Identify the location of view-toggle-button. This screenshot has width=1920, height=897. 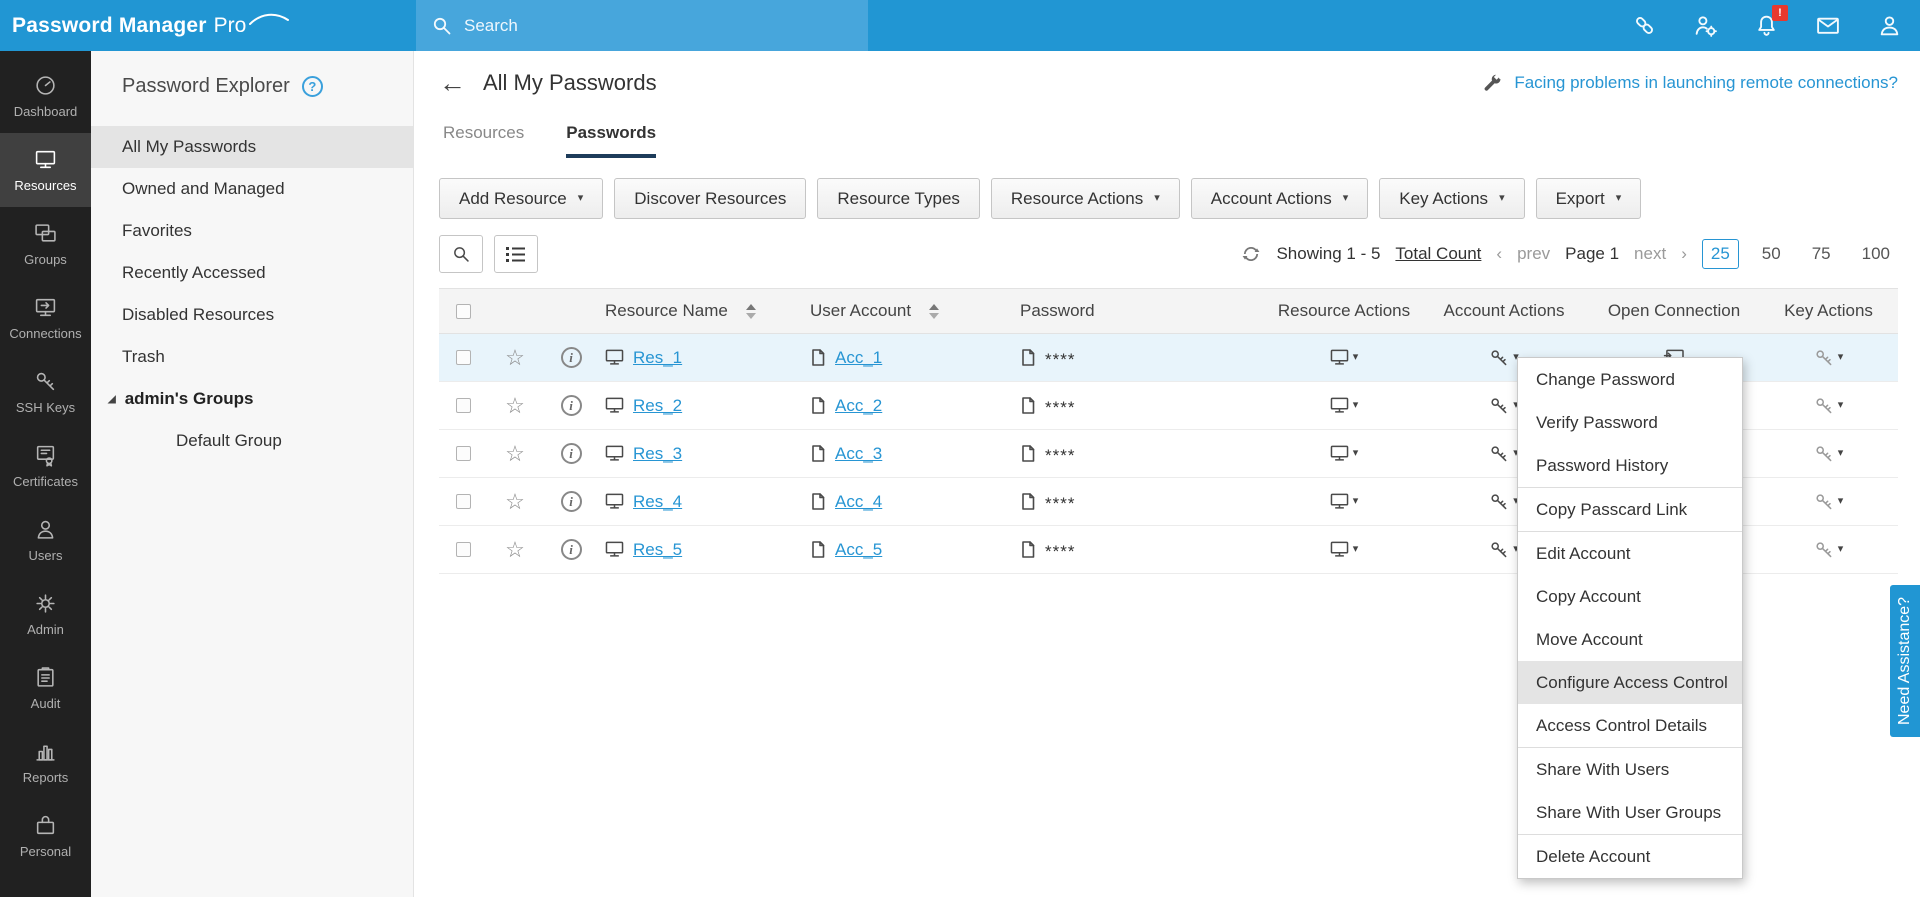
(516, 254).